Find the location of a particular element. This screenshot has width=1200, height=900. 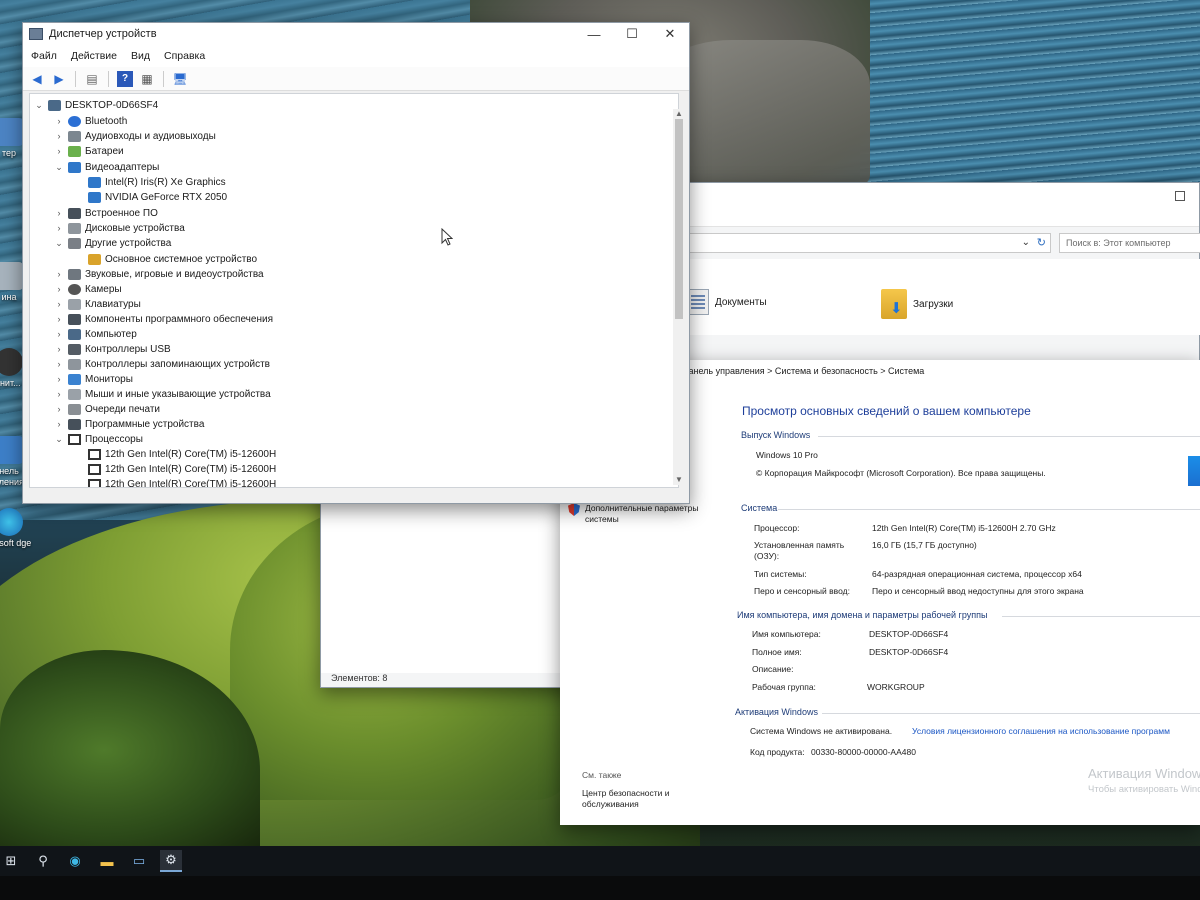

search-input: Поиск в: Этот компьютер is located at coordinates (1129, 243).